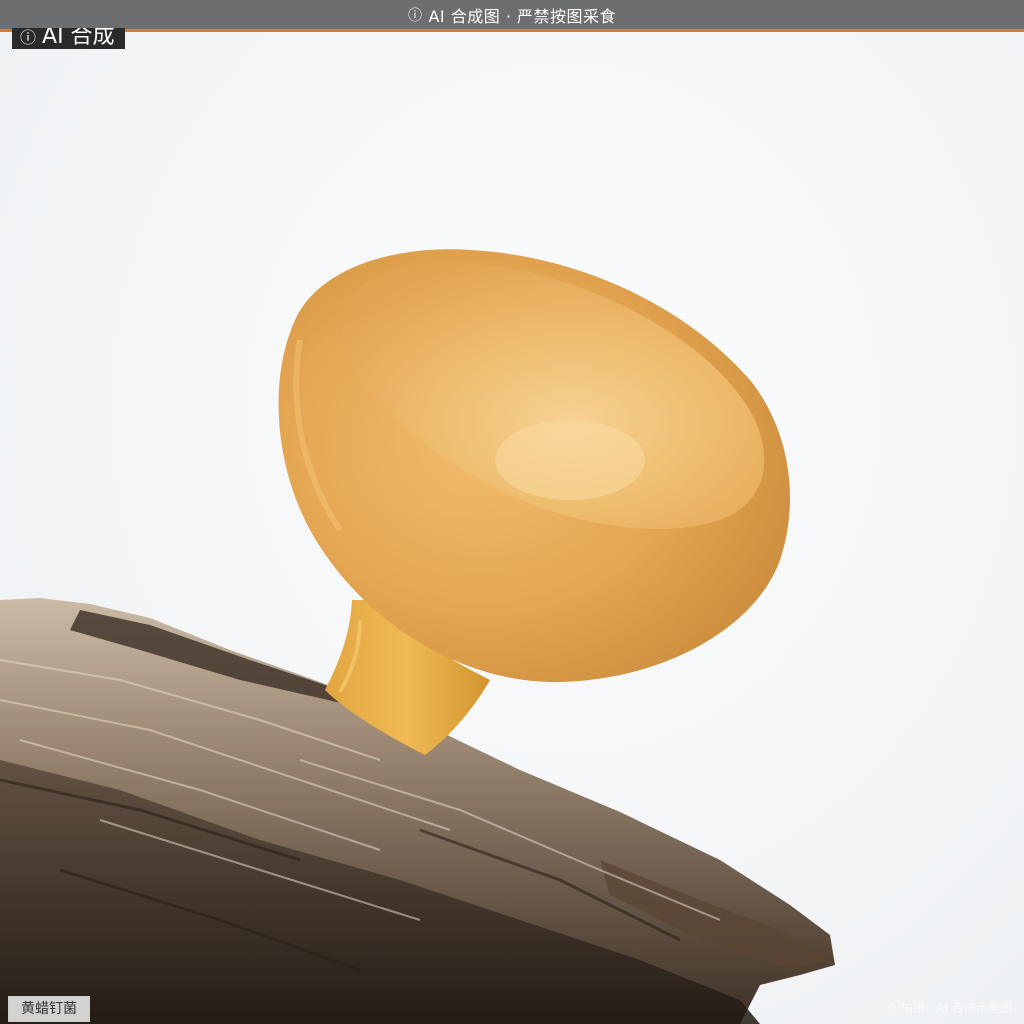 Image resolution: width=1024 pixels, height=1024 pixels. I want to click on ai-generated-badge-label: AI 合成, so click(78, 38).